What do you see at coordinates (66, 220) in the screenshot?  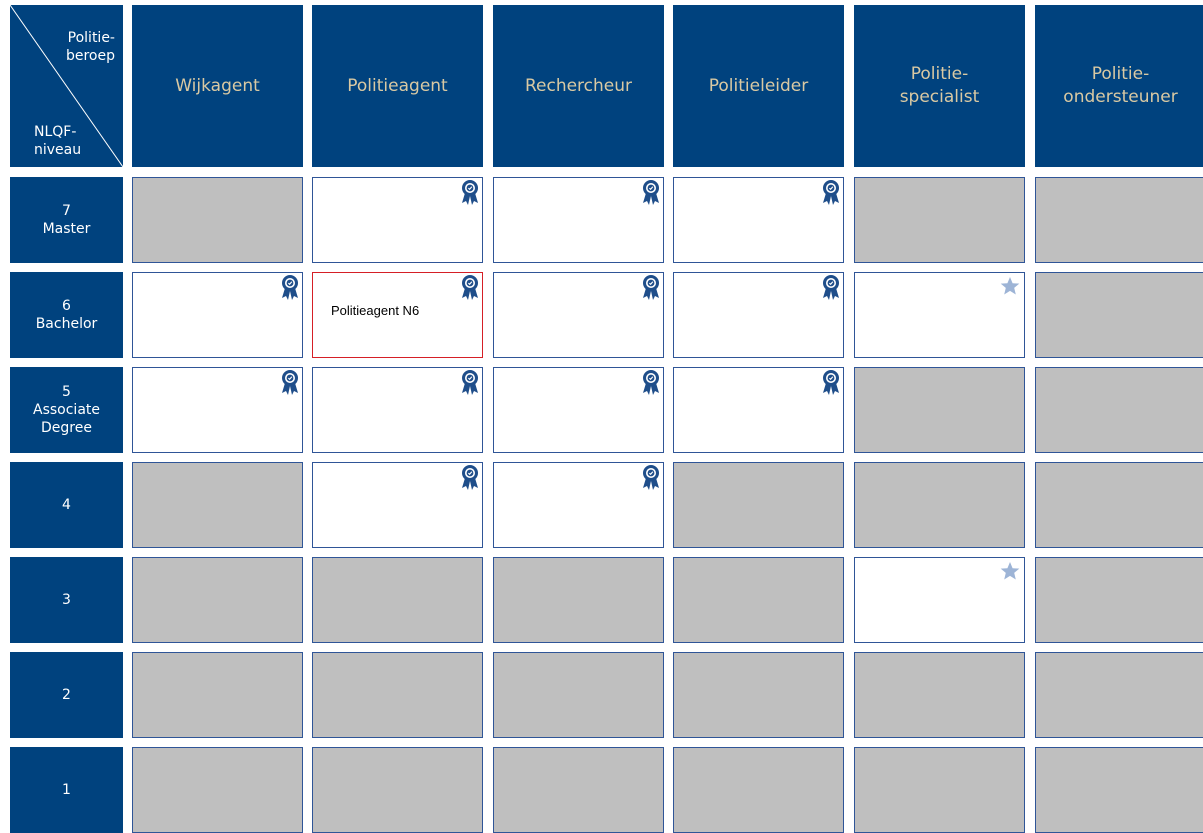 I see `row-header-level-7: 7 Master` at bounding box center [66, 220].